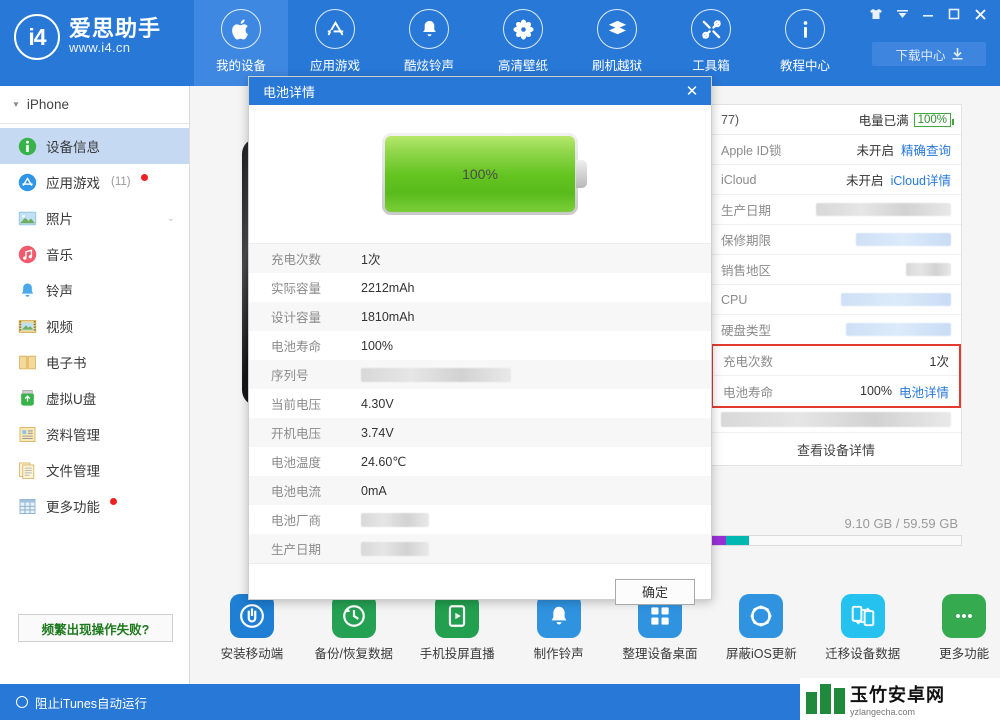 The image size is (1000, 720). Describe the element at coordinates (980, 14) in the screenshot. I see `close-icon` at that location.